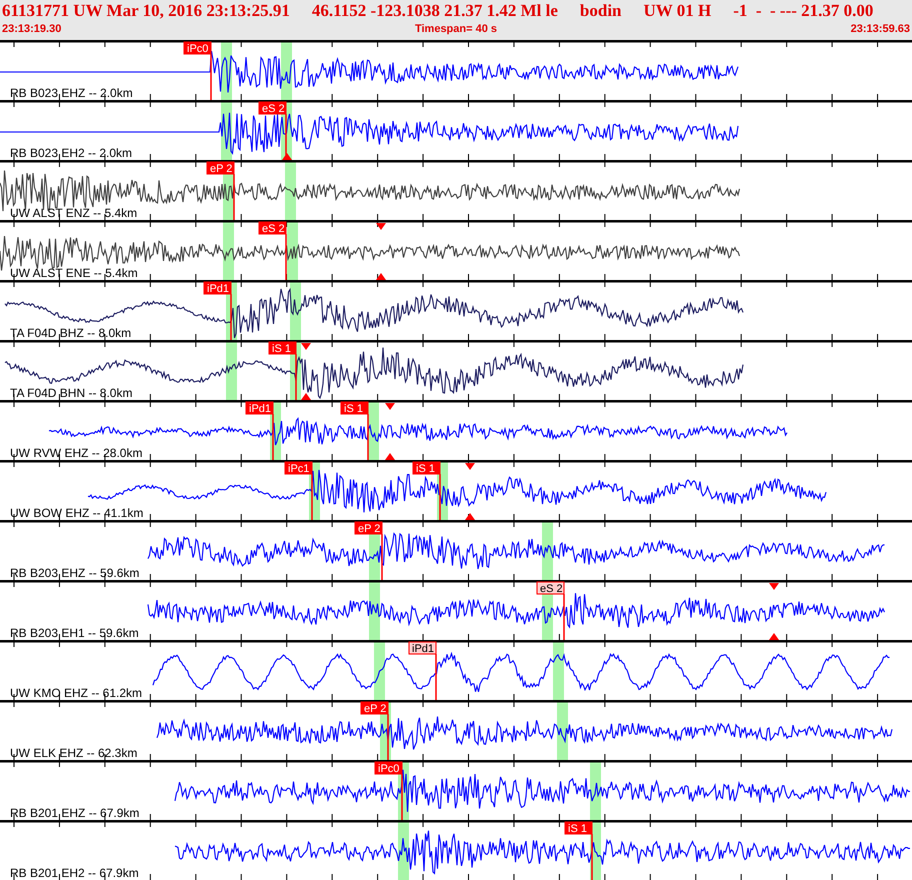 Image resolution: width=912 pixels, height=880 pixels. Describe the element at coordinates (75, 813) in the screenshot. I see `trace-label: RB B201 EHZ -- 67.9km` at that location.